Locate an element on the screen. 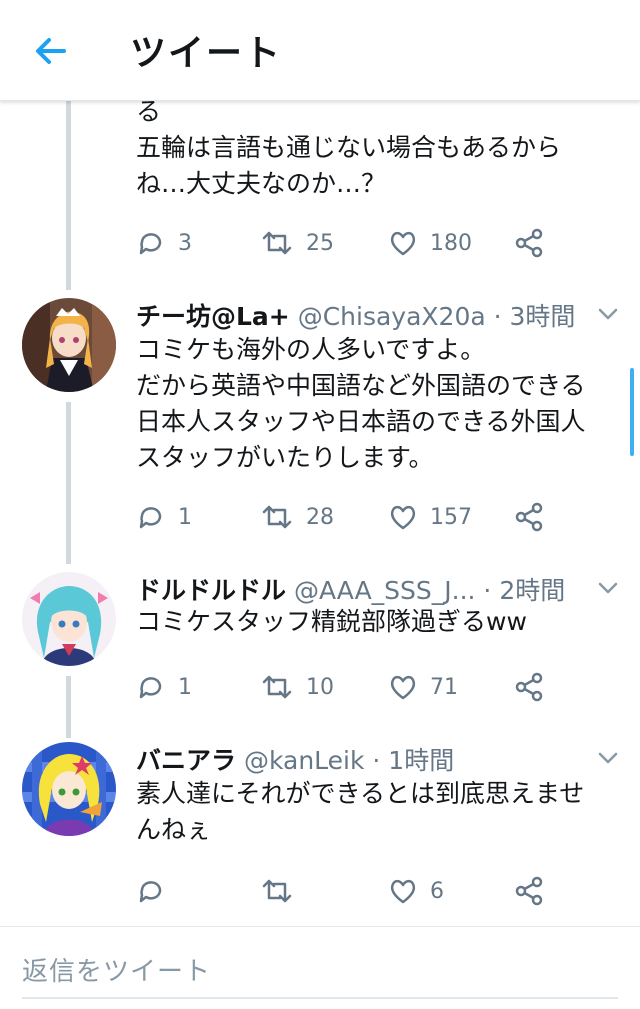  display-name: バニアラ is located at coordinates (186, 760).